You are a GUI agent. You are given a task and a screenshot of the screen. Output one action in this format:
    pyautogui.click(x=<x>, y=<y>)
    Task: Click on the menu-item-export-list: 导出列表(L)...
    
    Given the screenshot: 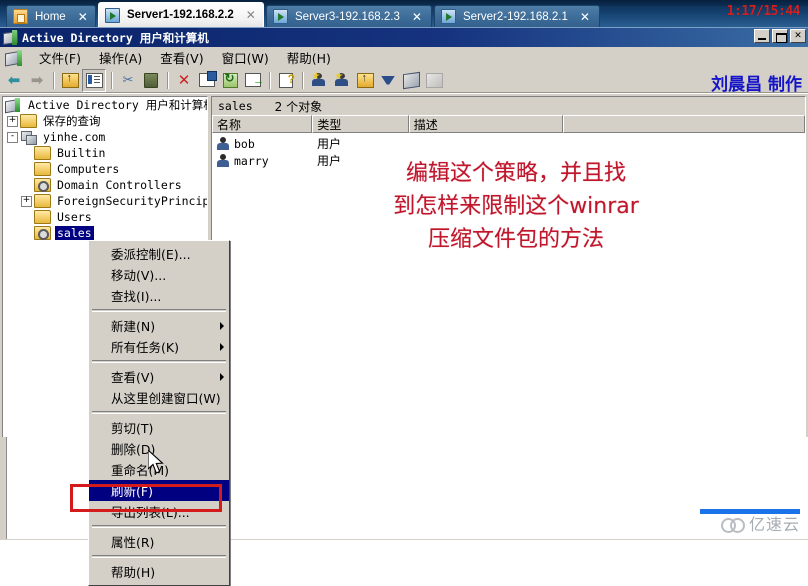 What is the action you would take?
    pyautogui.click(x=159, y=511)
    